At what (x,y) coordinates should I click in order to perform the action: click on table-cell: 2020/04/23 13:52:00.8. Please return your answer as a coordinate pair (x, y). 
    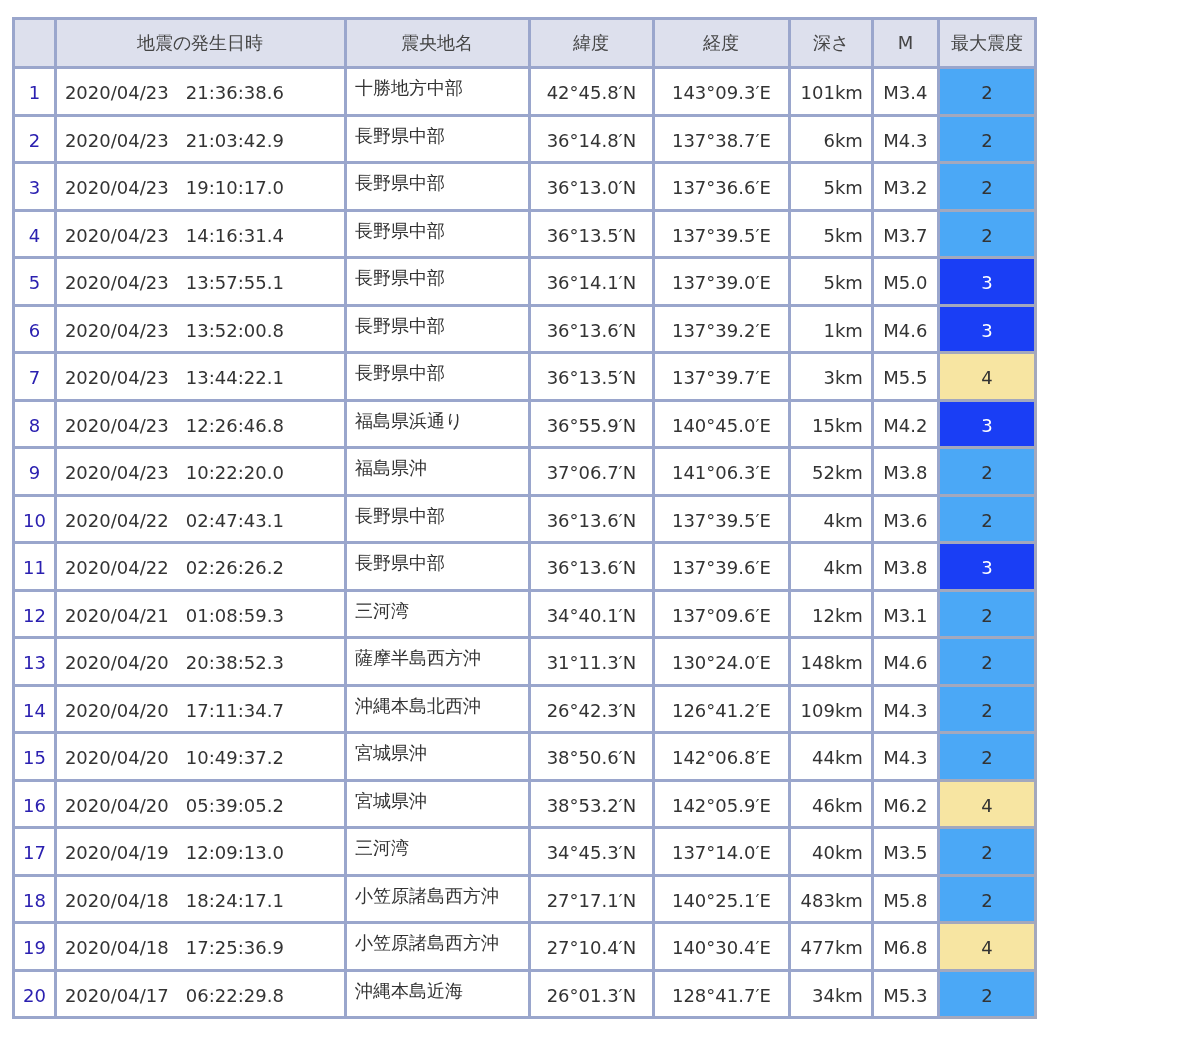
    Looking at the image, I should click on (200, 329).